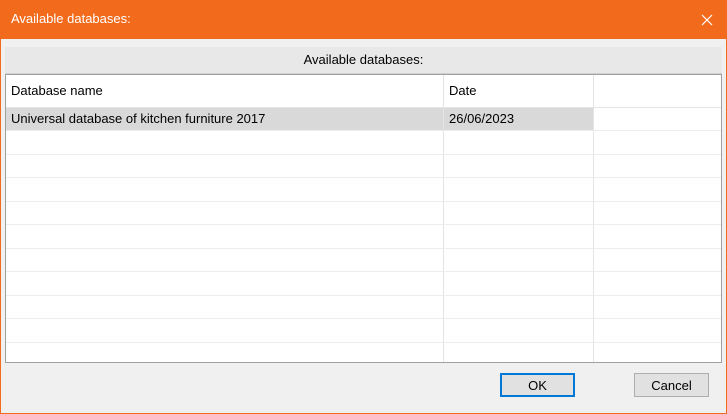 This screenshot has height=414, width=727. What do you see at coordinates (518, 119) in the screenshot?
I see `cell-date: 26/06/2023` at bounding box center [518, 119].